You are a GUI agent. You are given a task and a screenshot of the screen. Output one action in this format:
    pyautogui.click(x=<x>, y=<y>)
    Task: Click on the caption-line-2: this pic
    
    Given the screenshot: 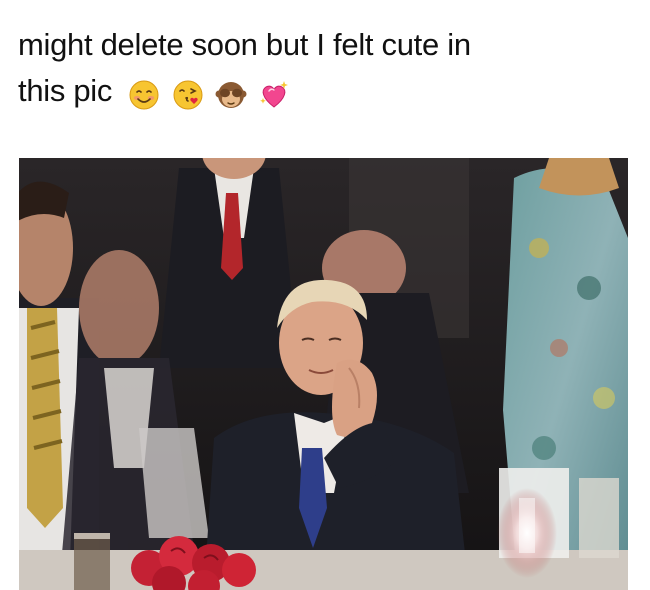 What is the action you would take?
    pyautogui.click(x=328, y=92)
    